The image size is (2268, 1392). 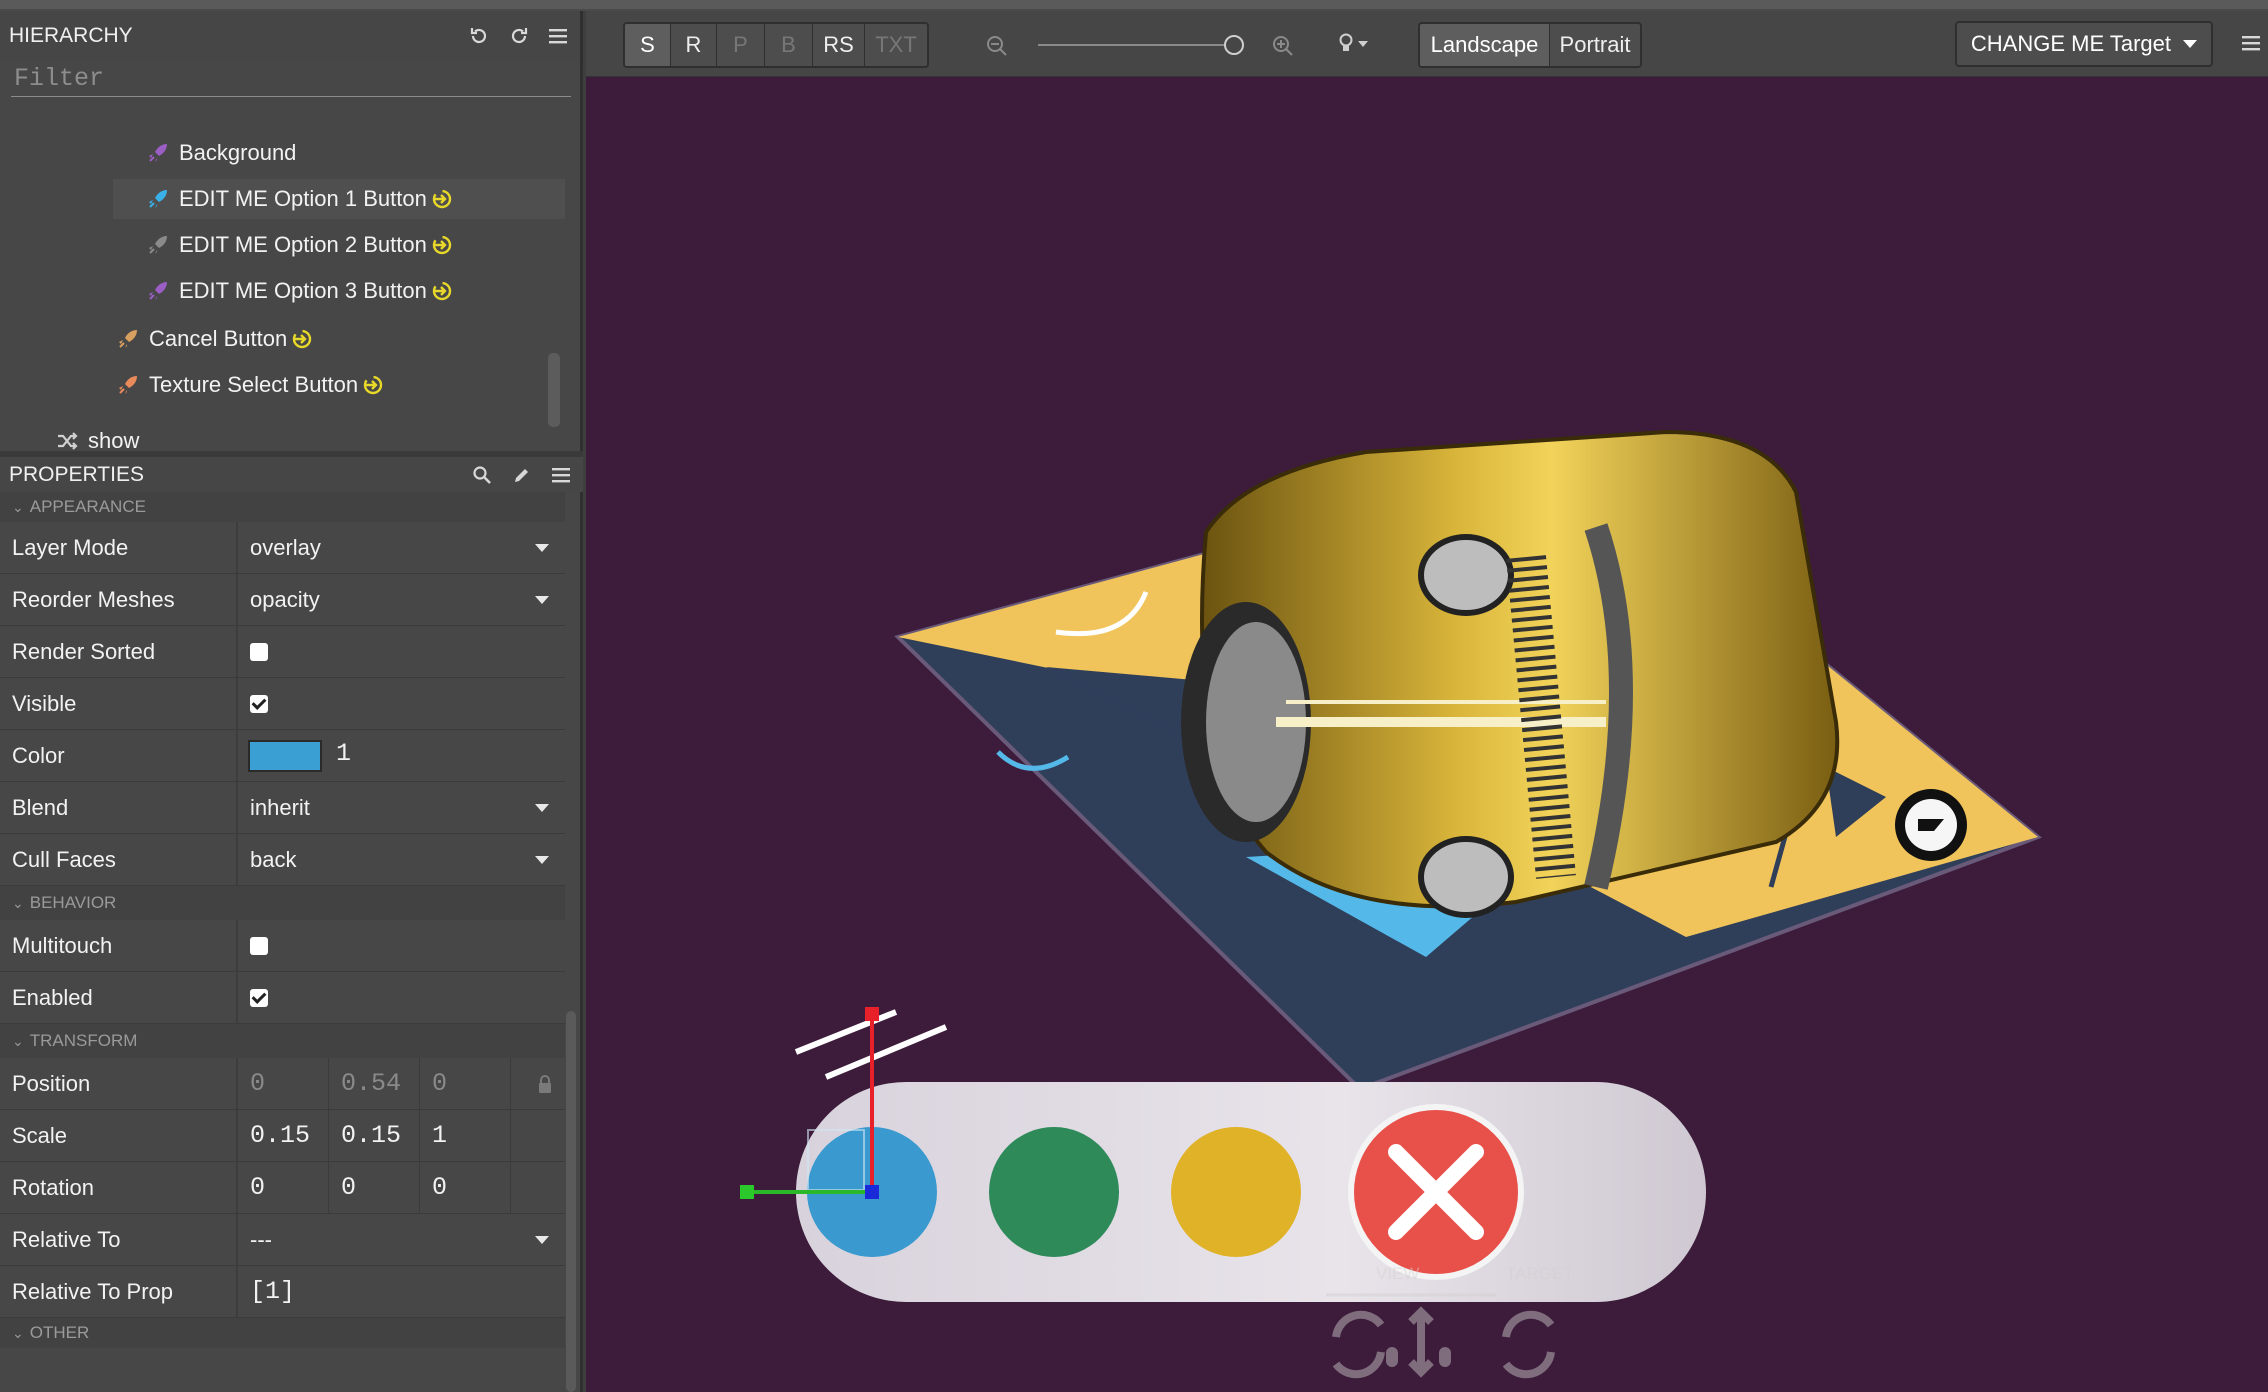 I want to click on viewport-menu-icon, so click(x=2252, y=43).